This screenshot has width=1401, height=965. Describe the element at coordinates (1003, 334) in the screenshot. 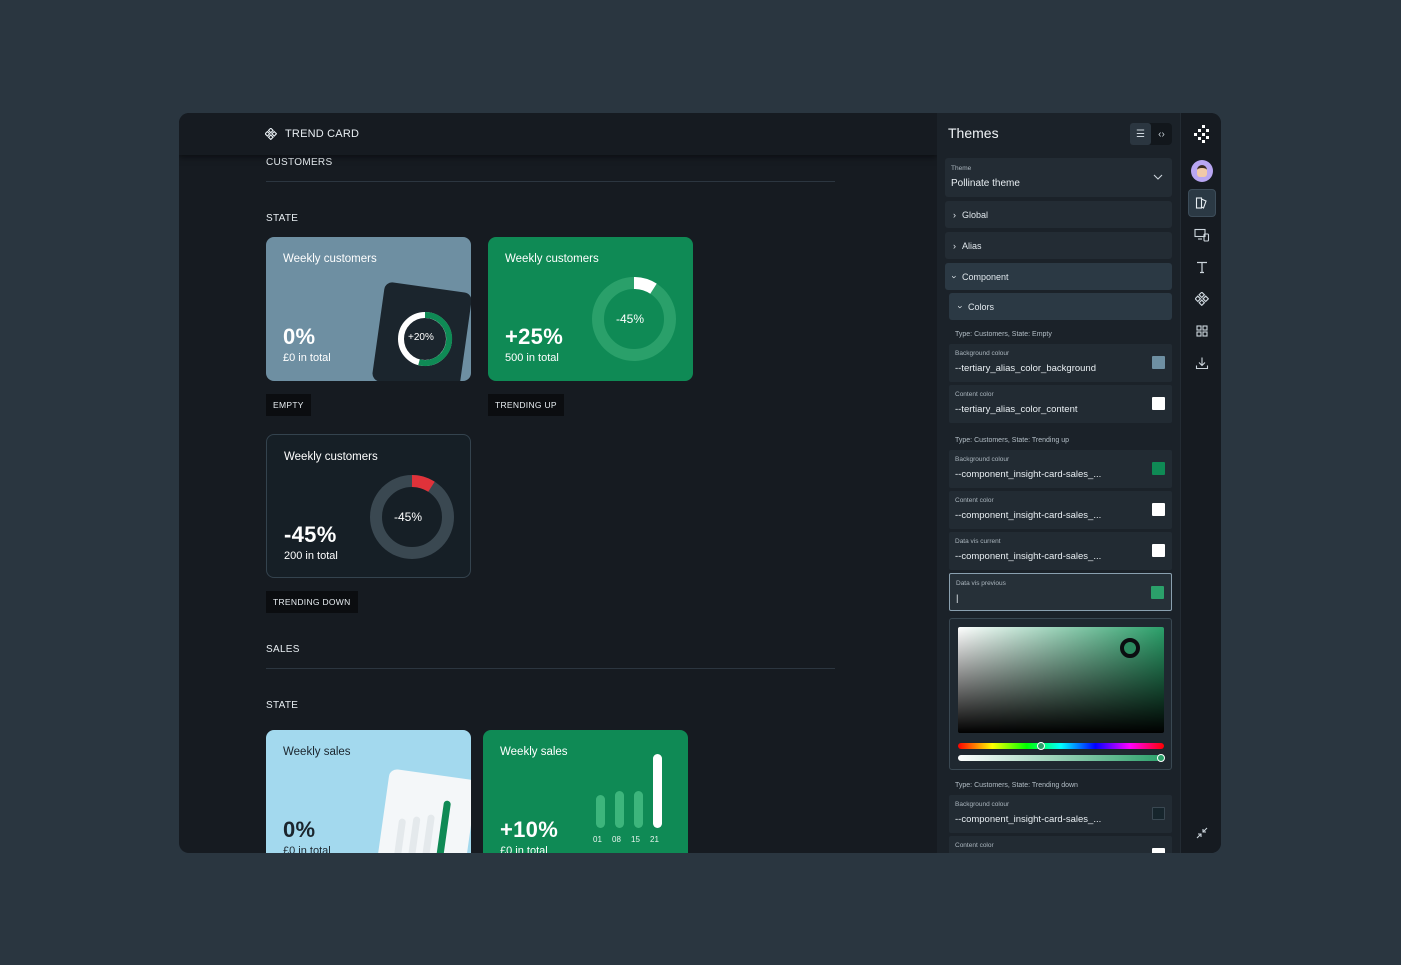

I see `group-label: Type: Customers, State: Empty` at that location.